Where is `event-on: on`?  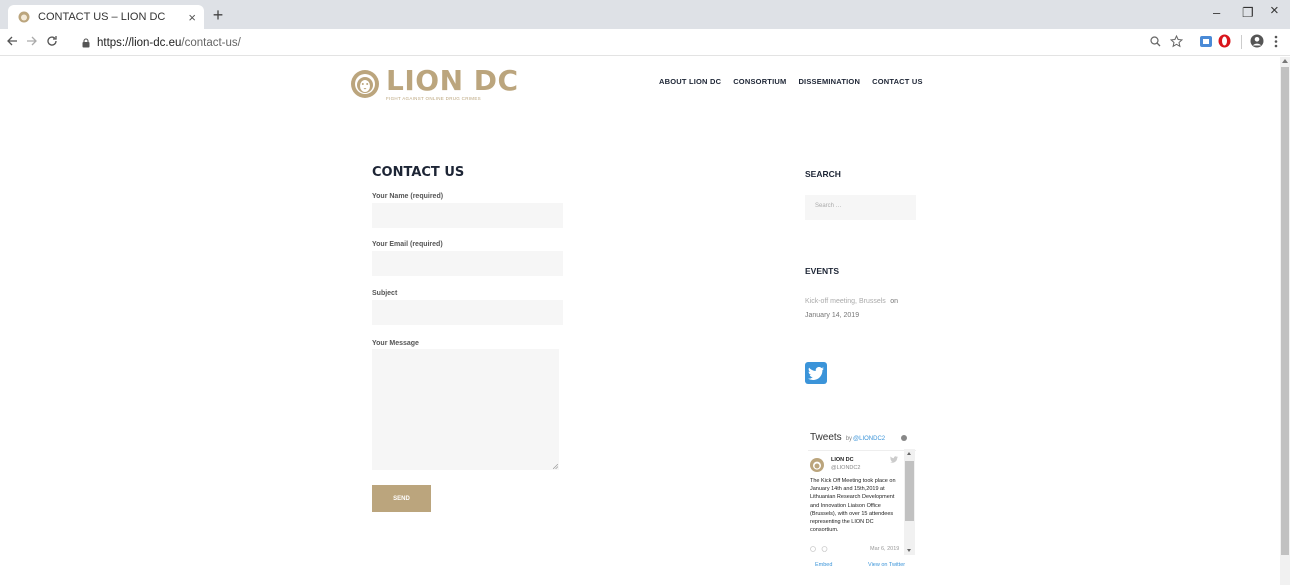
event-on: on is located at coordinates (894, 301).